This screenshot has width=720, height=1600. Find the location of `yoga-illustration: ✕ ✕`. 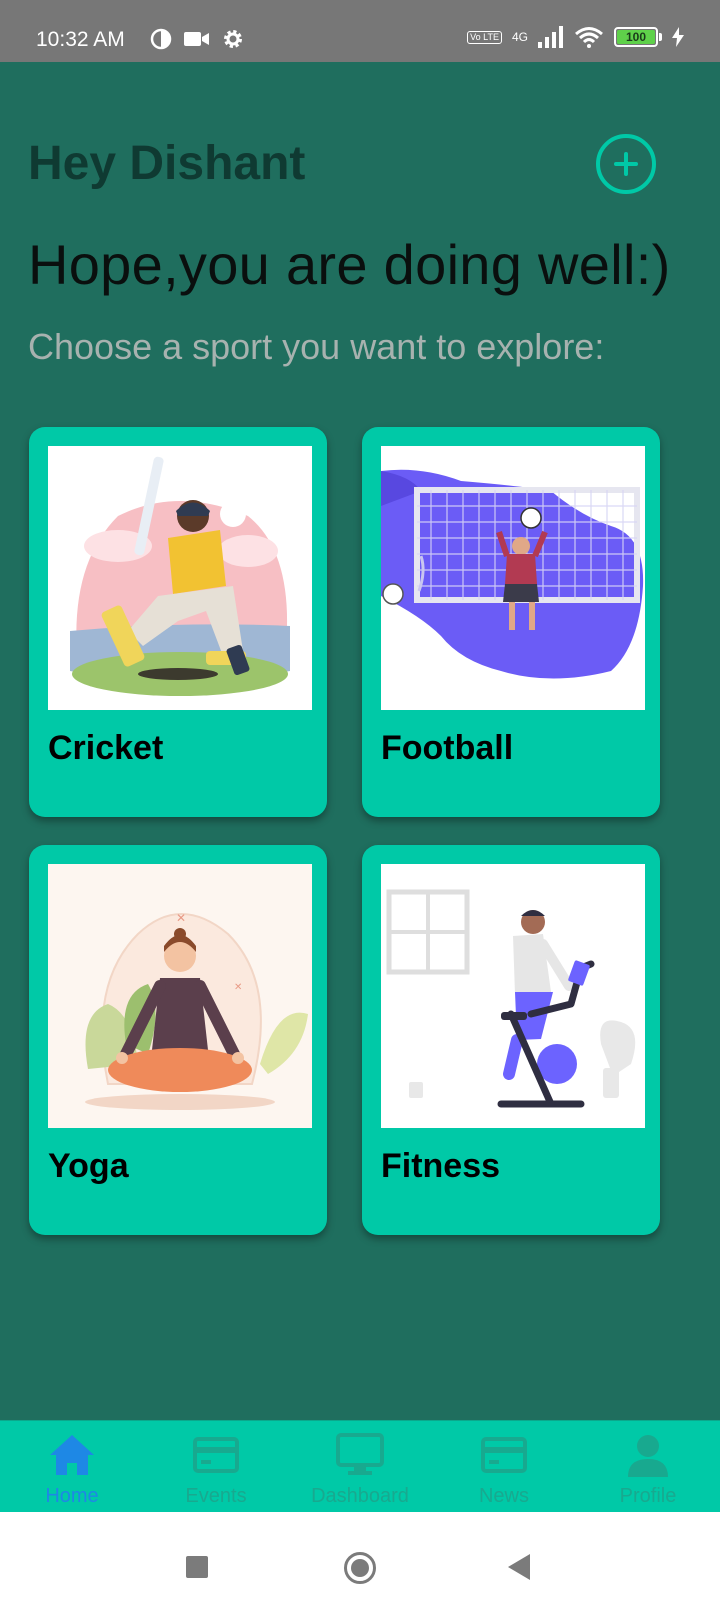

yoga-illustration: ✕ ✕ is located at coordinates (180, 996).